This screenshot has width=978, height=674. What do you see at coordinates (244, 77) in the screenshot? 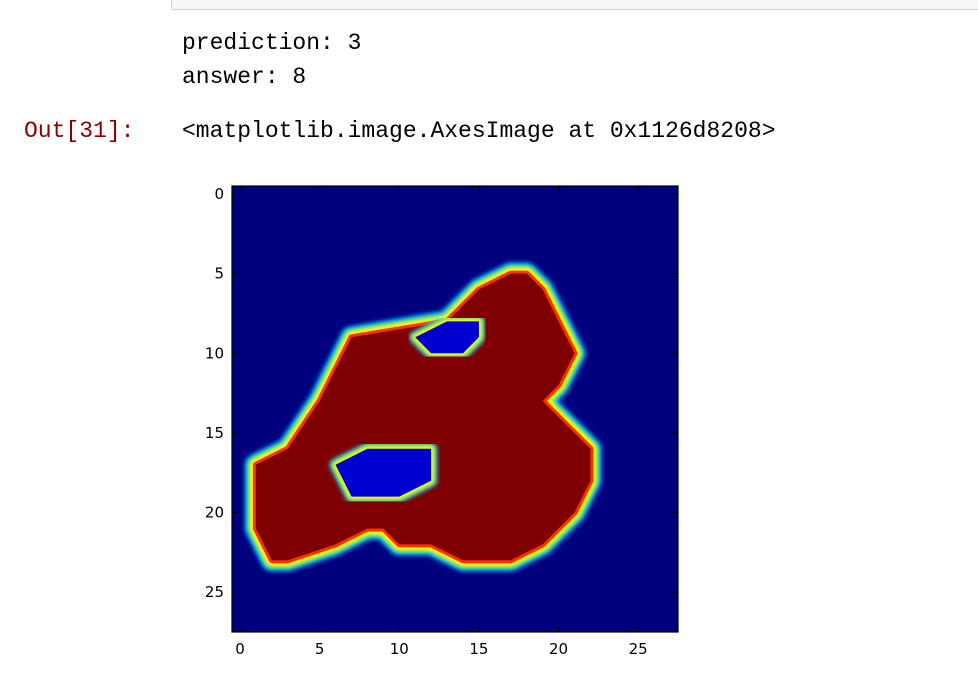
I see `answer-line: answer: 8` at bounding box center [244, 77].